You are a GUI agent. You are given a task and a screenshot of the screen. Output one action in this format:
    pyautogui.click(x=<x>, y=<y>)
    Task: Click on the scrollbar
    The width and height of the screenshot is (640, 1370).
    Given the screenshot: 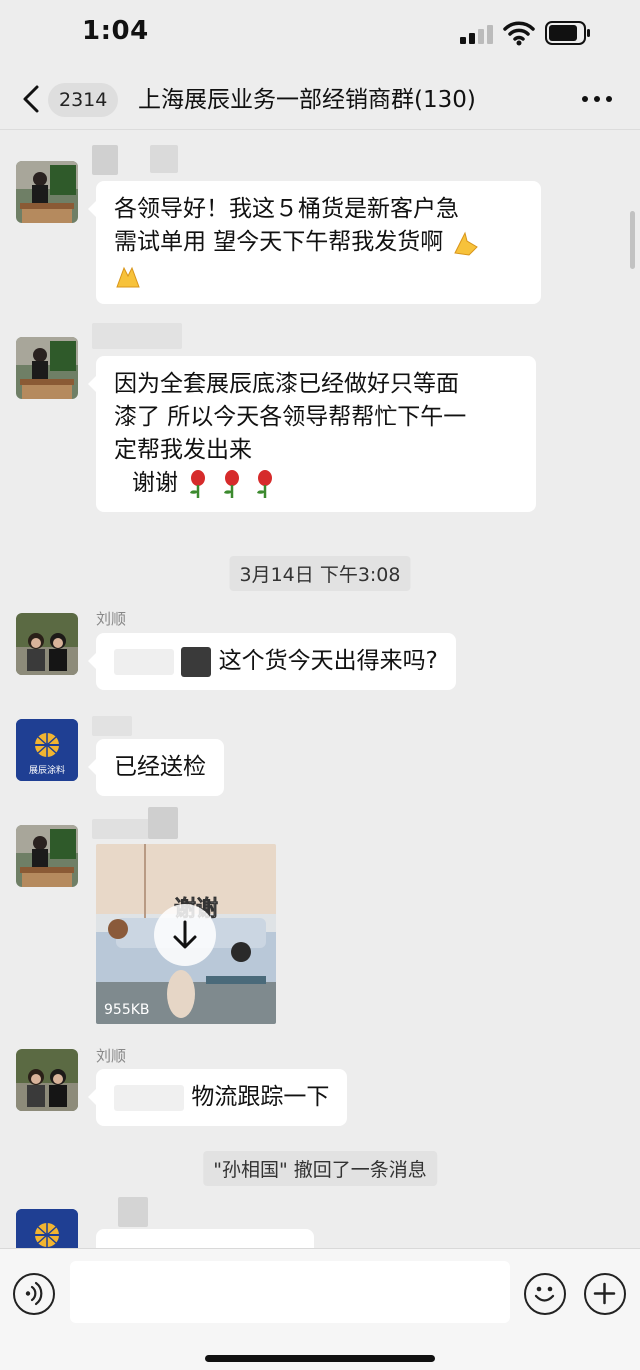 What is the action you would take?
    pyautogui.click(x=632, y=240)
    